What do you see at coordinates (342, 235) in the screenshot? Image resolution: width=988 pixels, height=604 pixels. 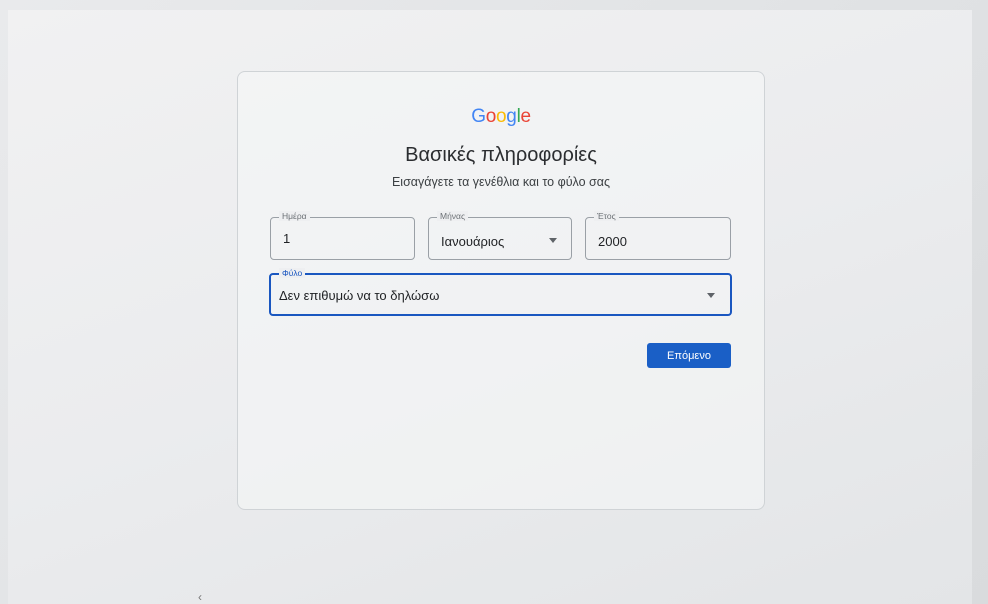 I see `day-field: Ημέρα 1` at bounding box center [342, 235].